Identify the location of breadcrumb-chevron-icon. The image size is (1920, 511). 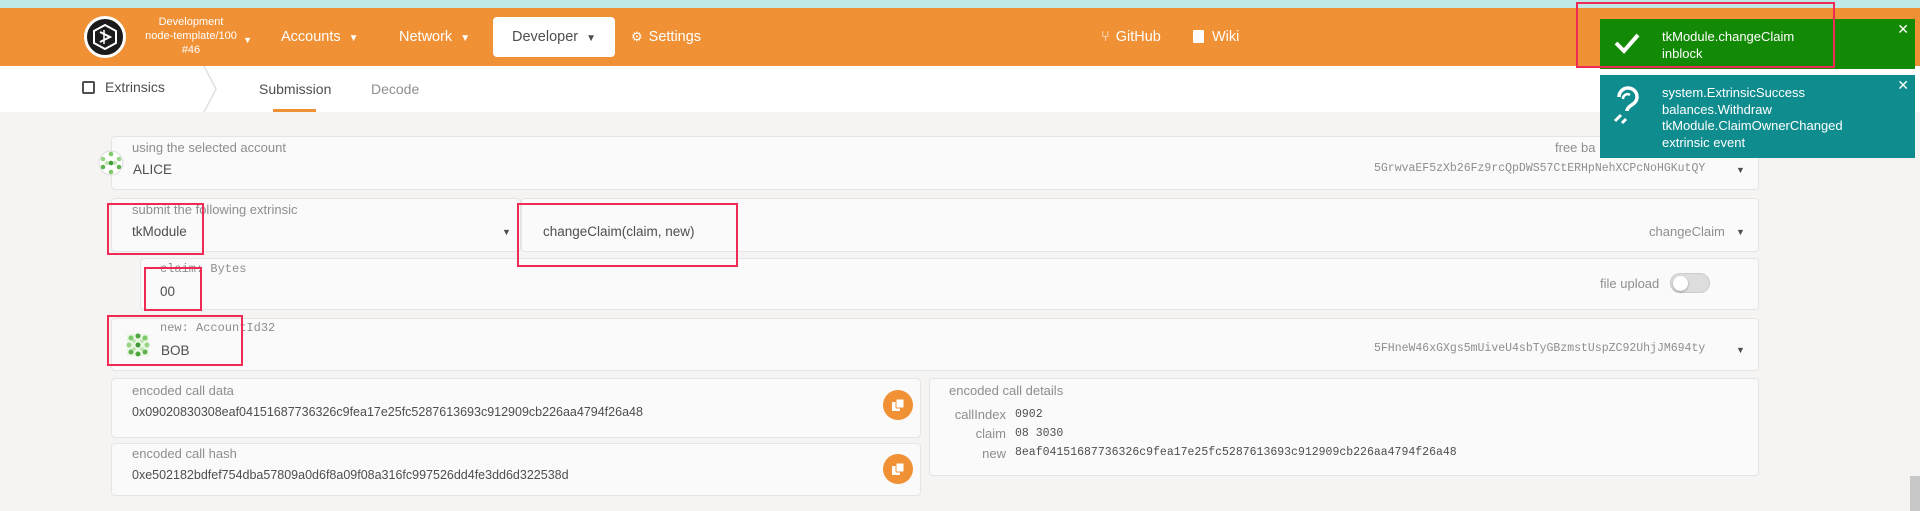
(210, 89).